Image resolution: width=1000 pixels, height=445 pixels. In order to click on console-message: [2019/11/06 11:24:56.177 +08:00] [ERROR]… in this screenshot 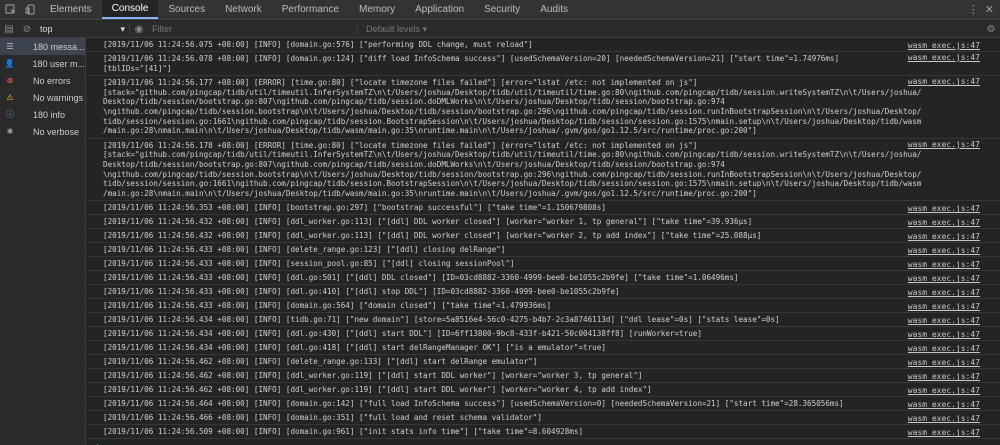, I will do `click(543, 107)`.